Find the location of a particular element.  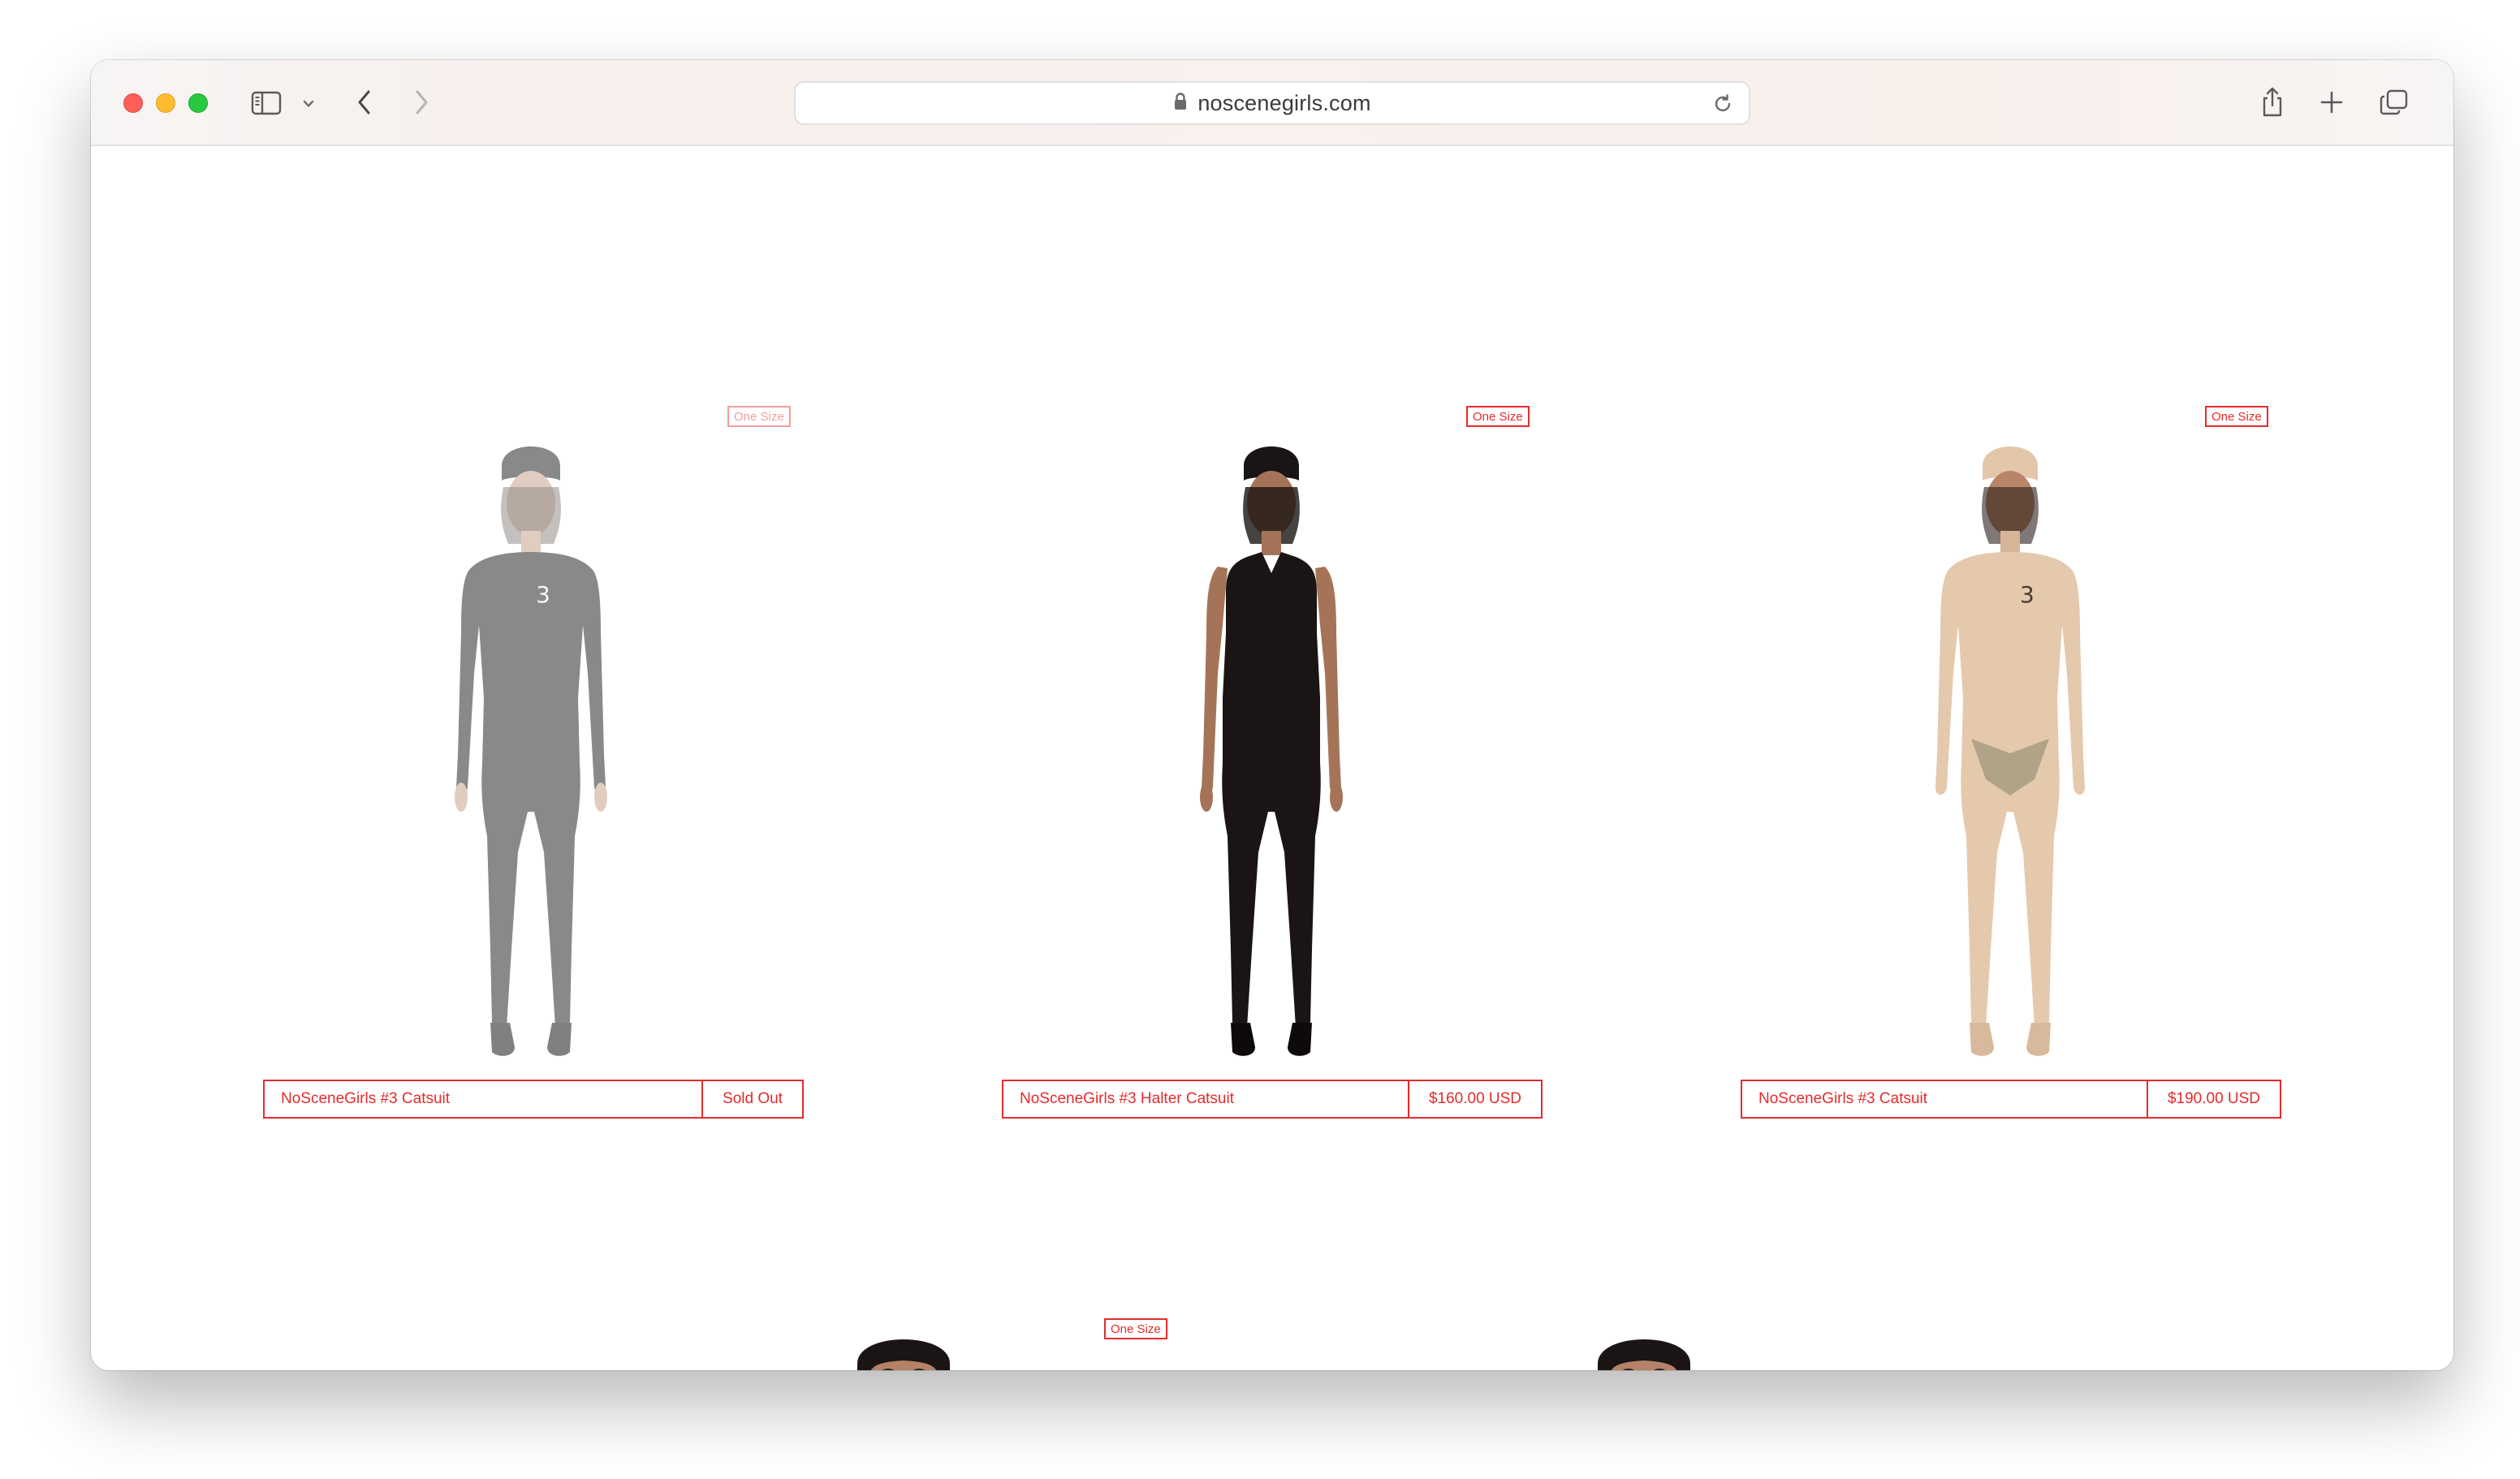

lock-icon is located at coordinates (1180, 103).